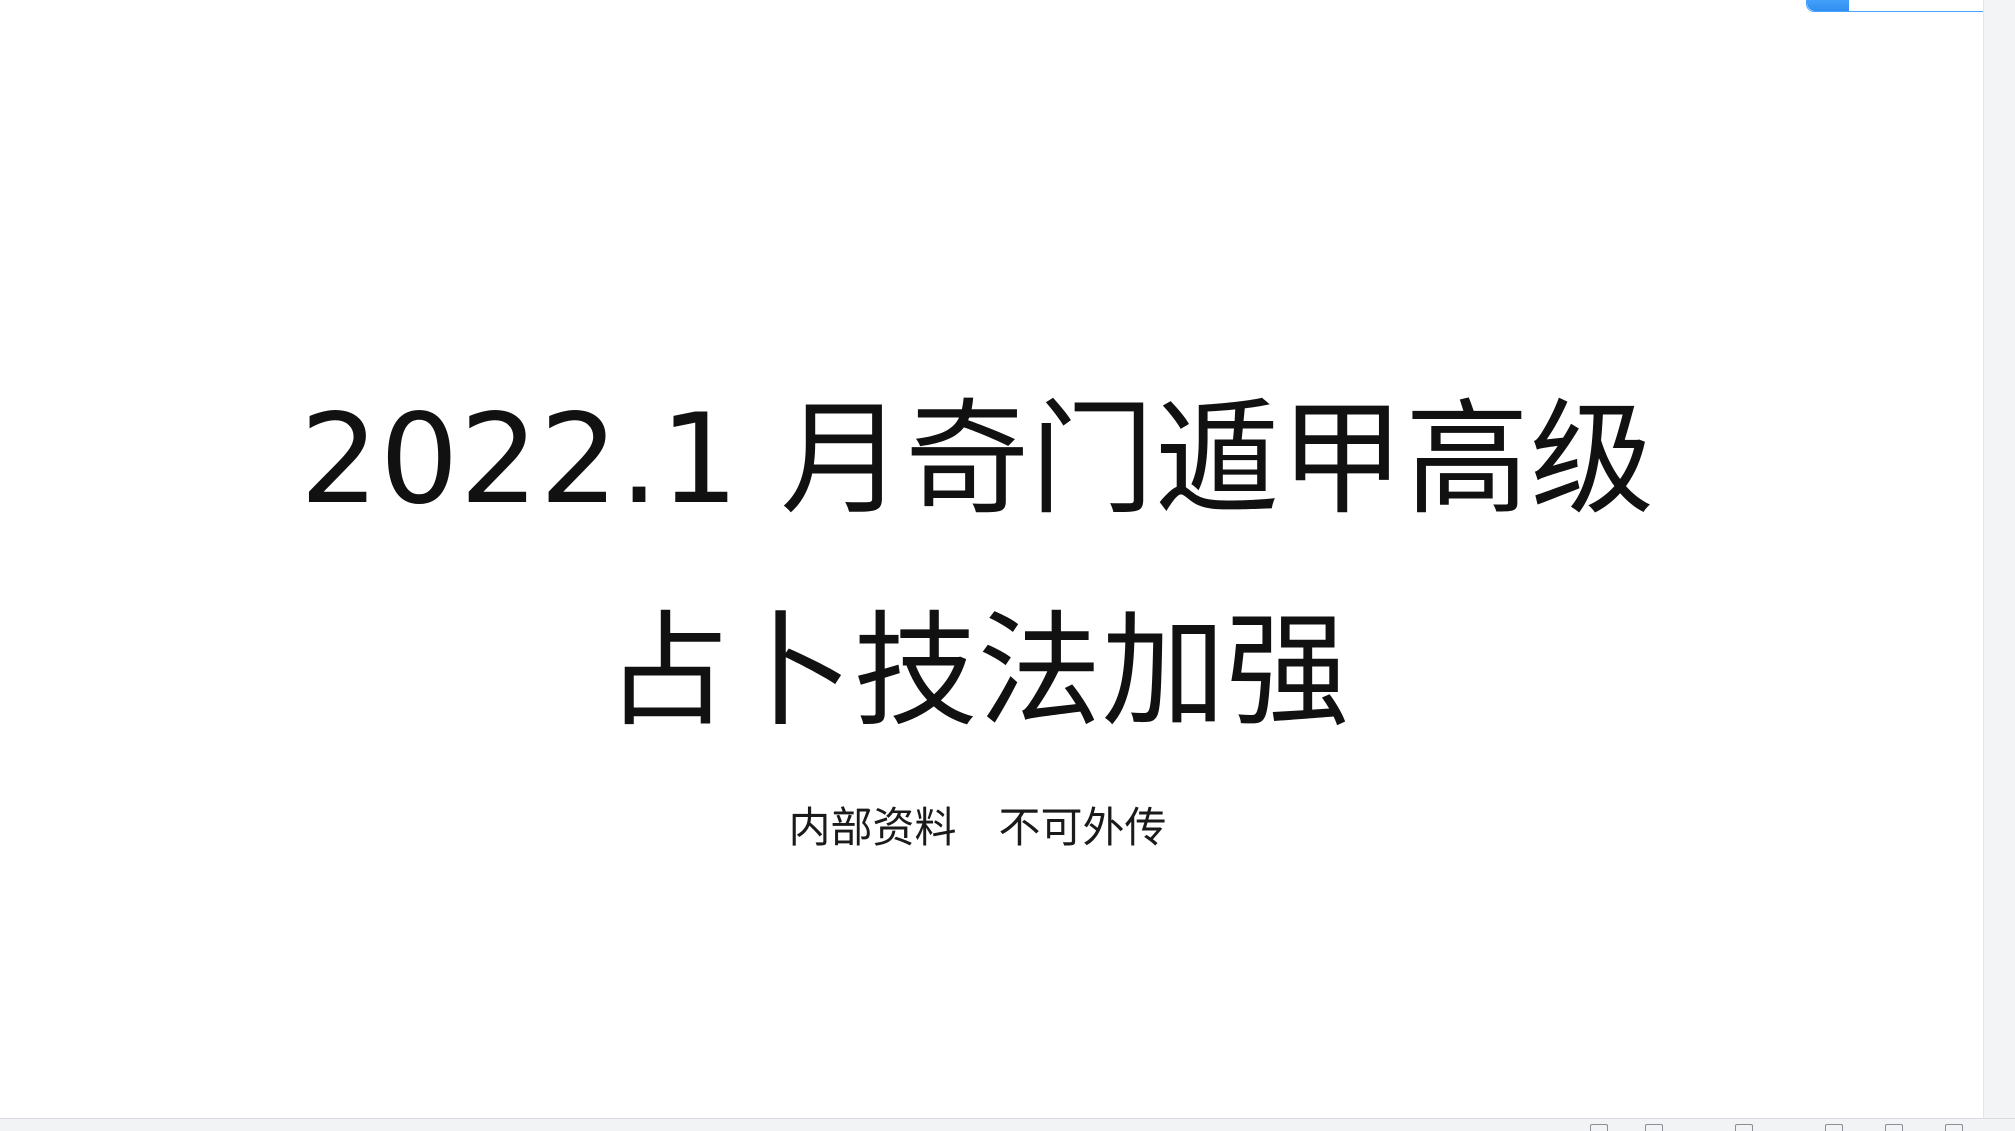 The height and width of the screenshot is (1131, 2015). What do you see at coordinates (1902, 6) in the screenshot?
I see `loading-progress` at bounding box center [1902, 6].